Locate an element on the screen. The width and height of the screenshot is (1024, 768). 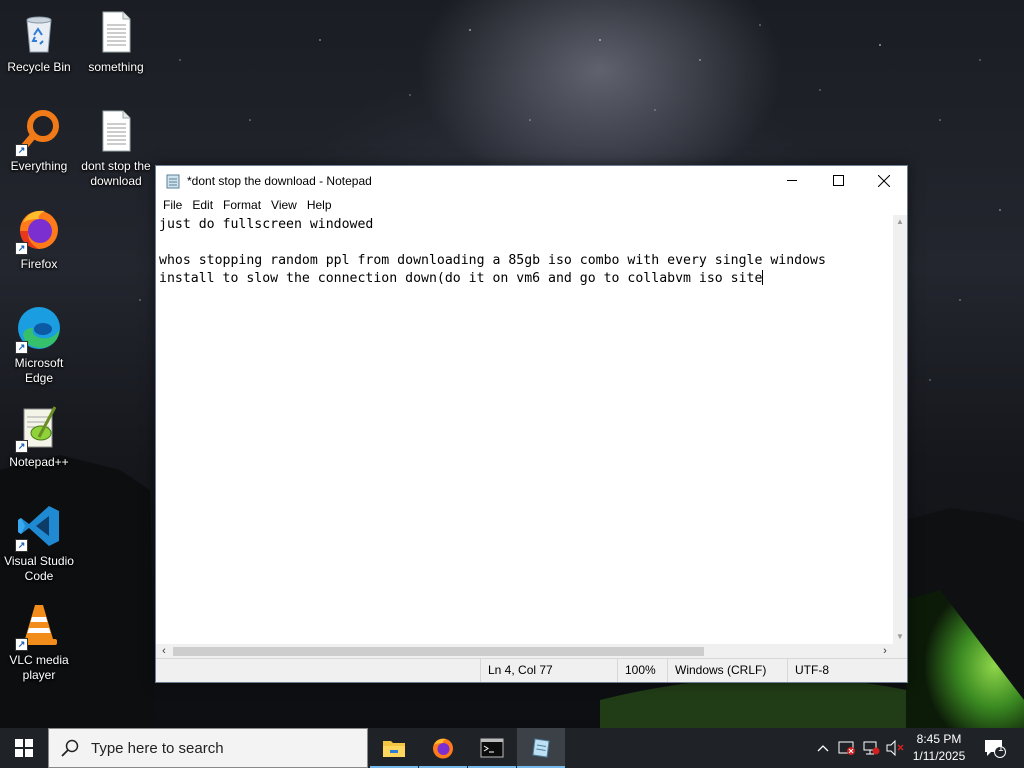
volume-muted-icon is located at coordinates (895, 748).